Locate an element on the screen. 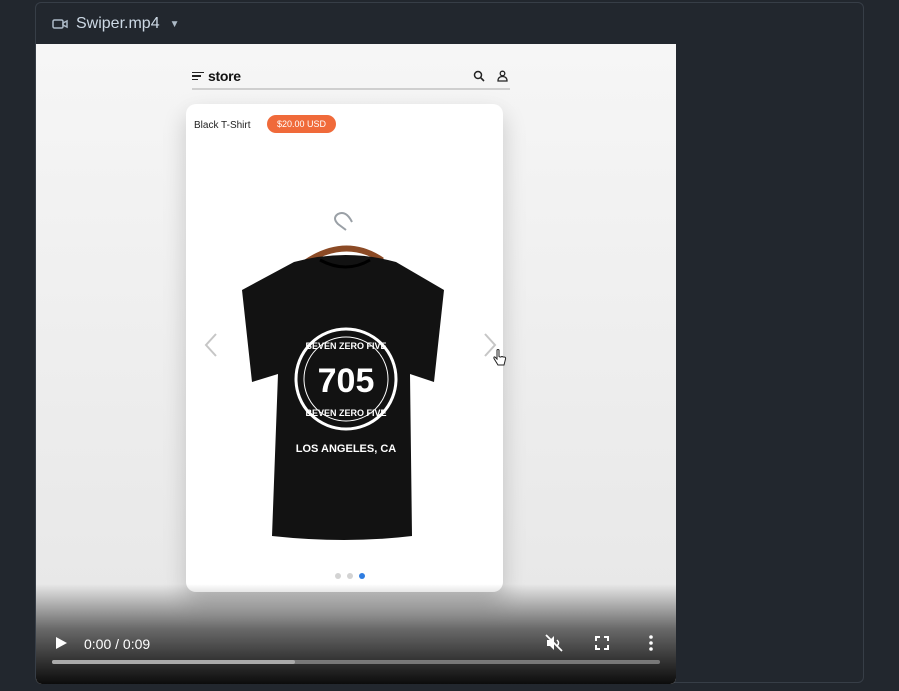 The width and height of the screenshot is (899, 691). product-name: Black T-Shirt is located at coordinates (222, 125).